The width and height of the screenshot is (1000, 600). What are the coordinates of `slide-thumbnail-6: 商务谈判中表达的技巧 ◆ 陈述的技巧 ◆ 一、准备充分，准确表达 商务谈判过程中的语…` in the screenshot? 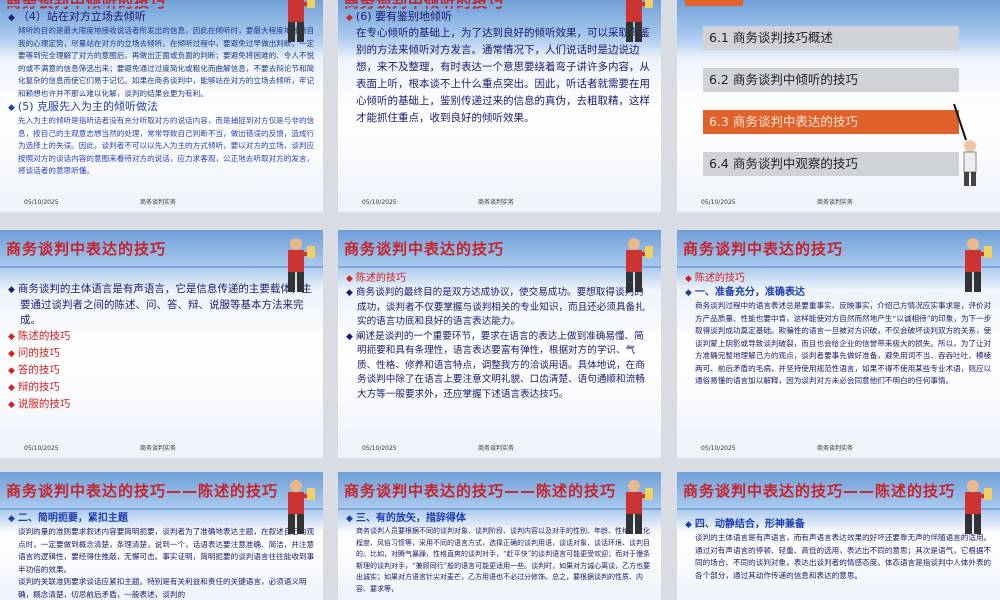 It's located at (838, 344).